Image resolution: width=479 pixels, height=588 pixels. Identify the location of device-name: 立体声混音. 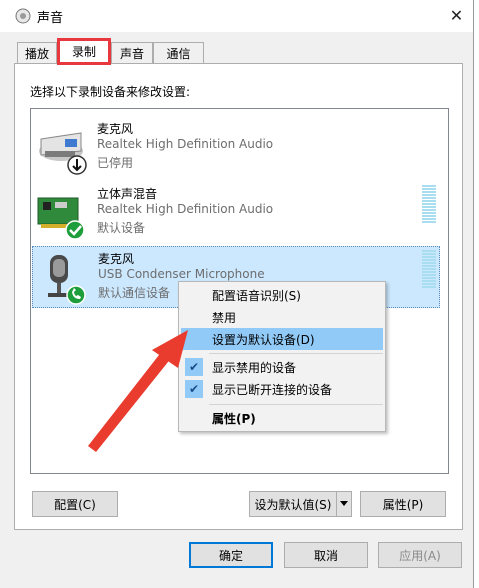
(127, 194).